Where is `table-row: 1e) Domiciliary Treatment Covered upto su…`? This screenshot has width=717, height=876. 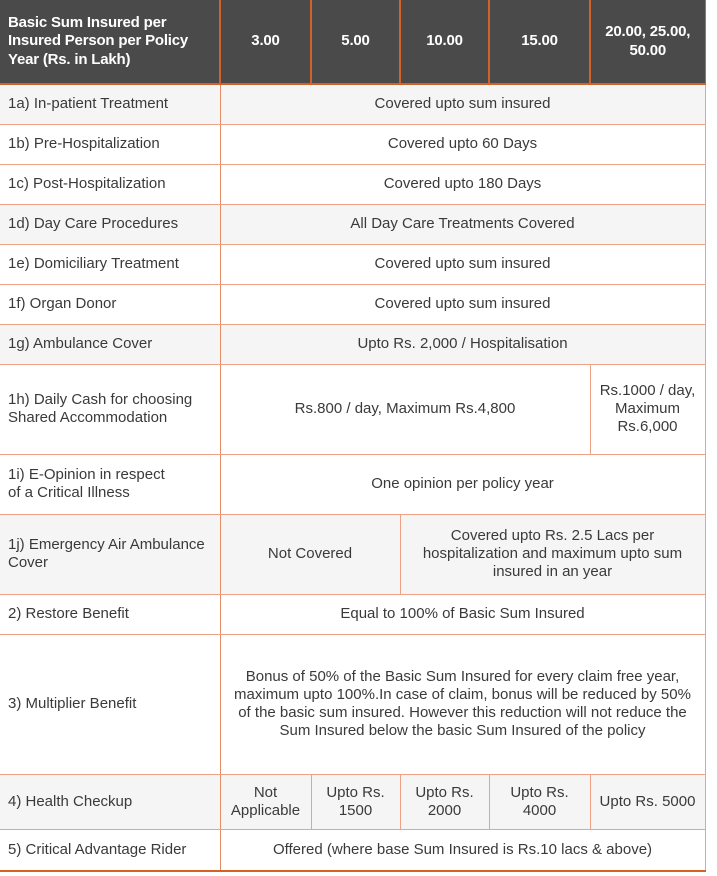 table-row: 1e) Domiciliary Treatment Covered upto su… is located at coordinates (353, 264).